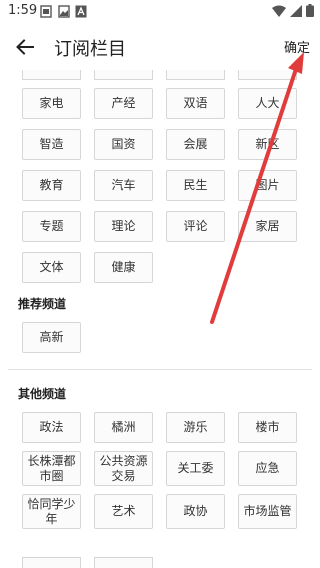 This screenshot has height=568, width=320. Describe the element at coordinates (51, 468) in the screenshot. I see `other-tag: 长株潭都市圈` at that location.